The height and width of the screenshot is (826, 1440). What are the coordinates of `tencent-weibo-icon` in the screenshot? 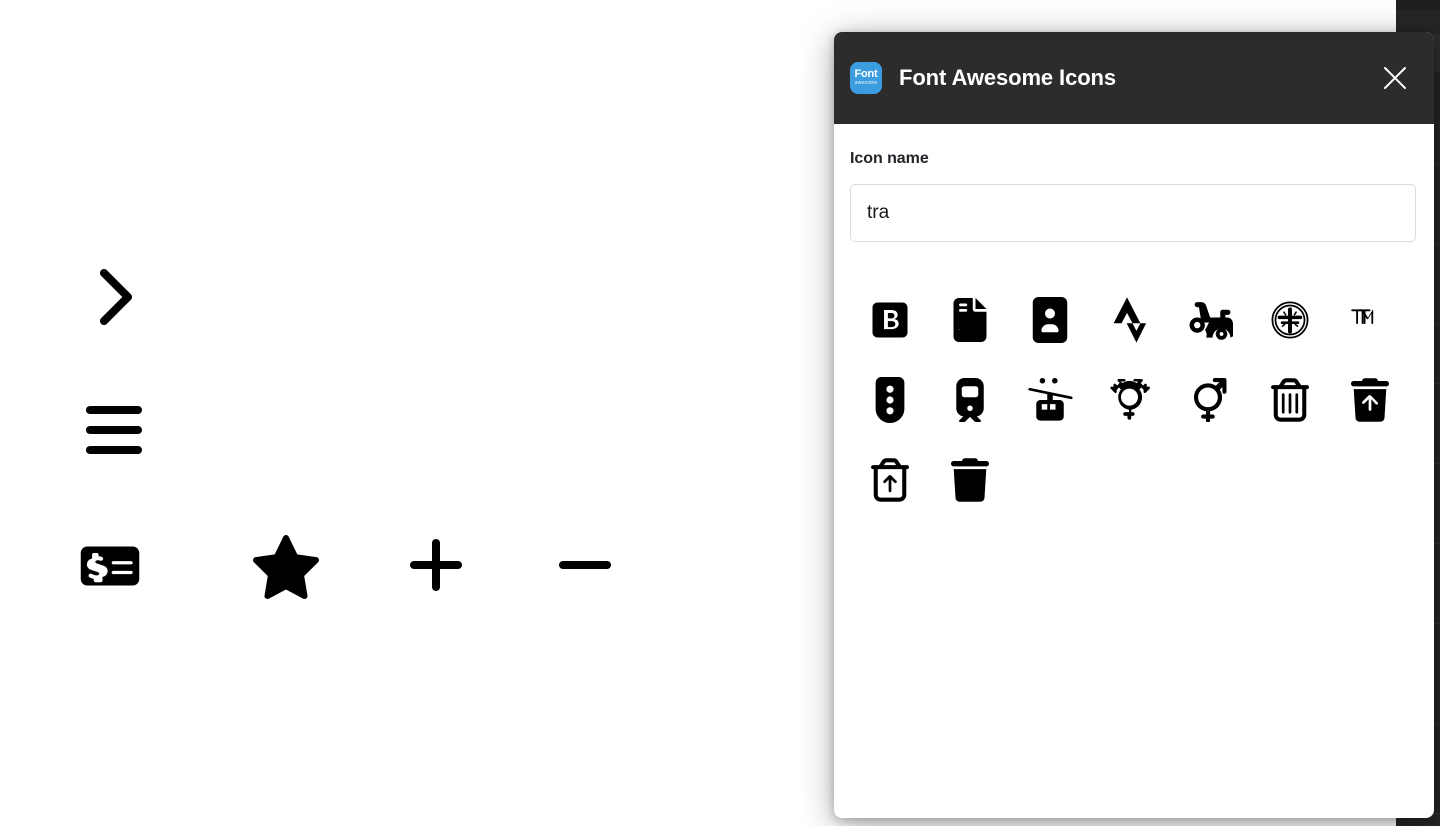 It's located at (1290, 320).